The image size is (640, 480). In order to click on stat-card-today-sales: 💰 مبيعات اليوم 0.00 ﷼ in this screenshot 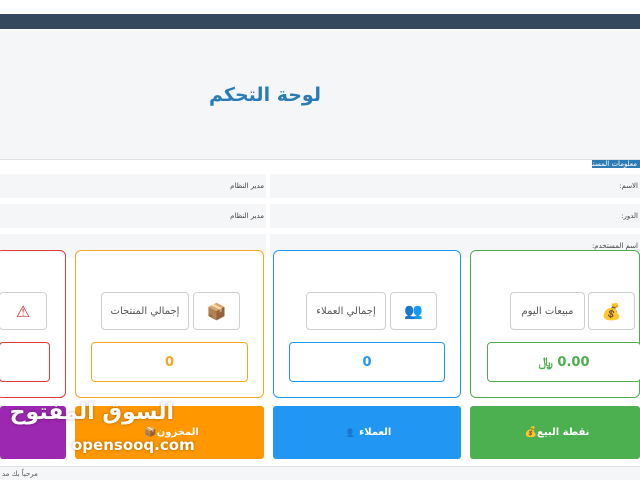, I will do `click(555, 324)`.